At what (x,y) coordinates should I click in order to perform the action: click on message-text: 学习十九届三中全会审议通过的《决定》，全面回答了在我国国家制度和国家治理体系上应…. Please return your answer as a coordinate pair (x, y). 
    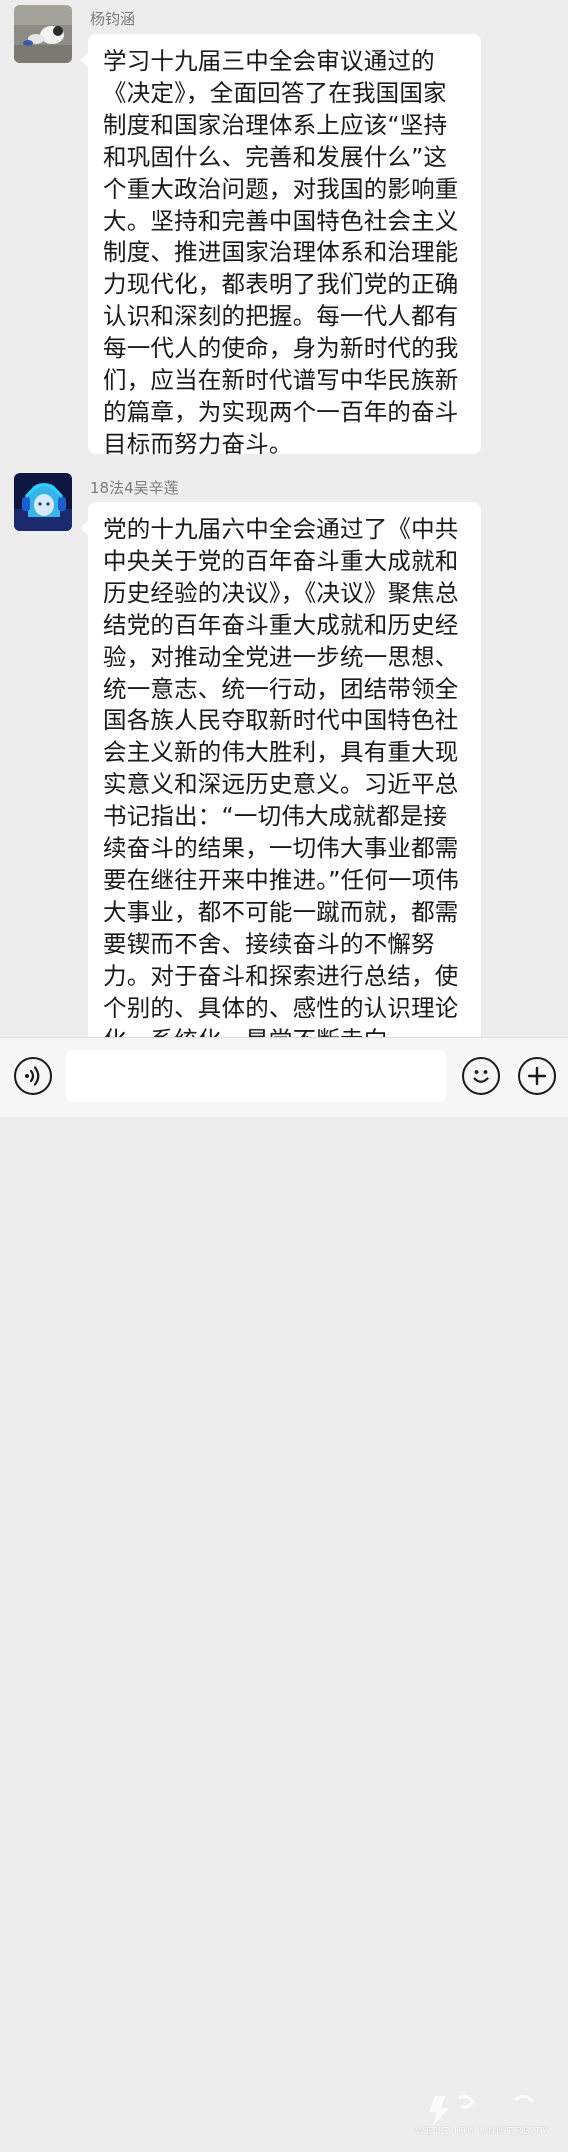
    Looking at the image, I should click on (281, 252).